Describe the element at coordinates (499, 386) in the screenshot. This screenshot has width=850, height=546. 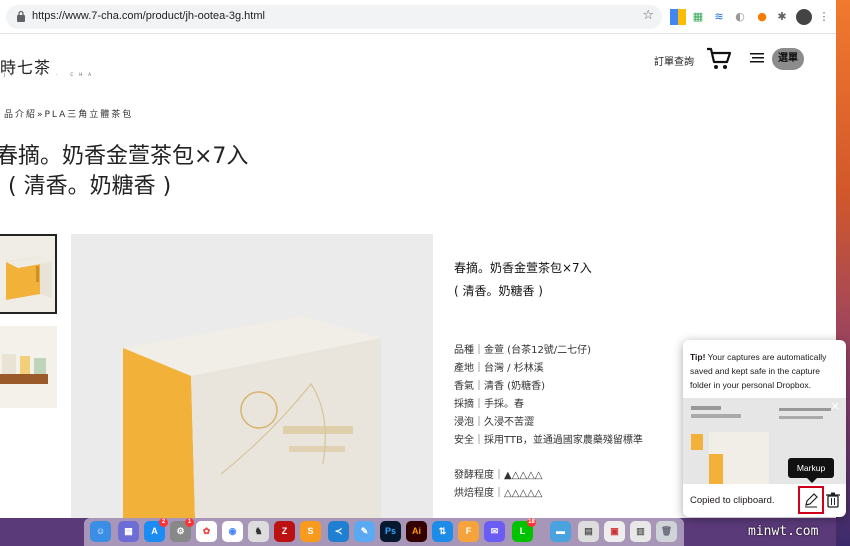
I see `spec-aroma: 香氣｜清香 (奶糖香)` at that location.